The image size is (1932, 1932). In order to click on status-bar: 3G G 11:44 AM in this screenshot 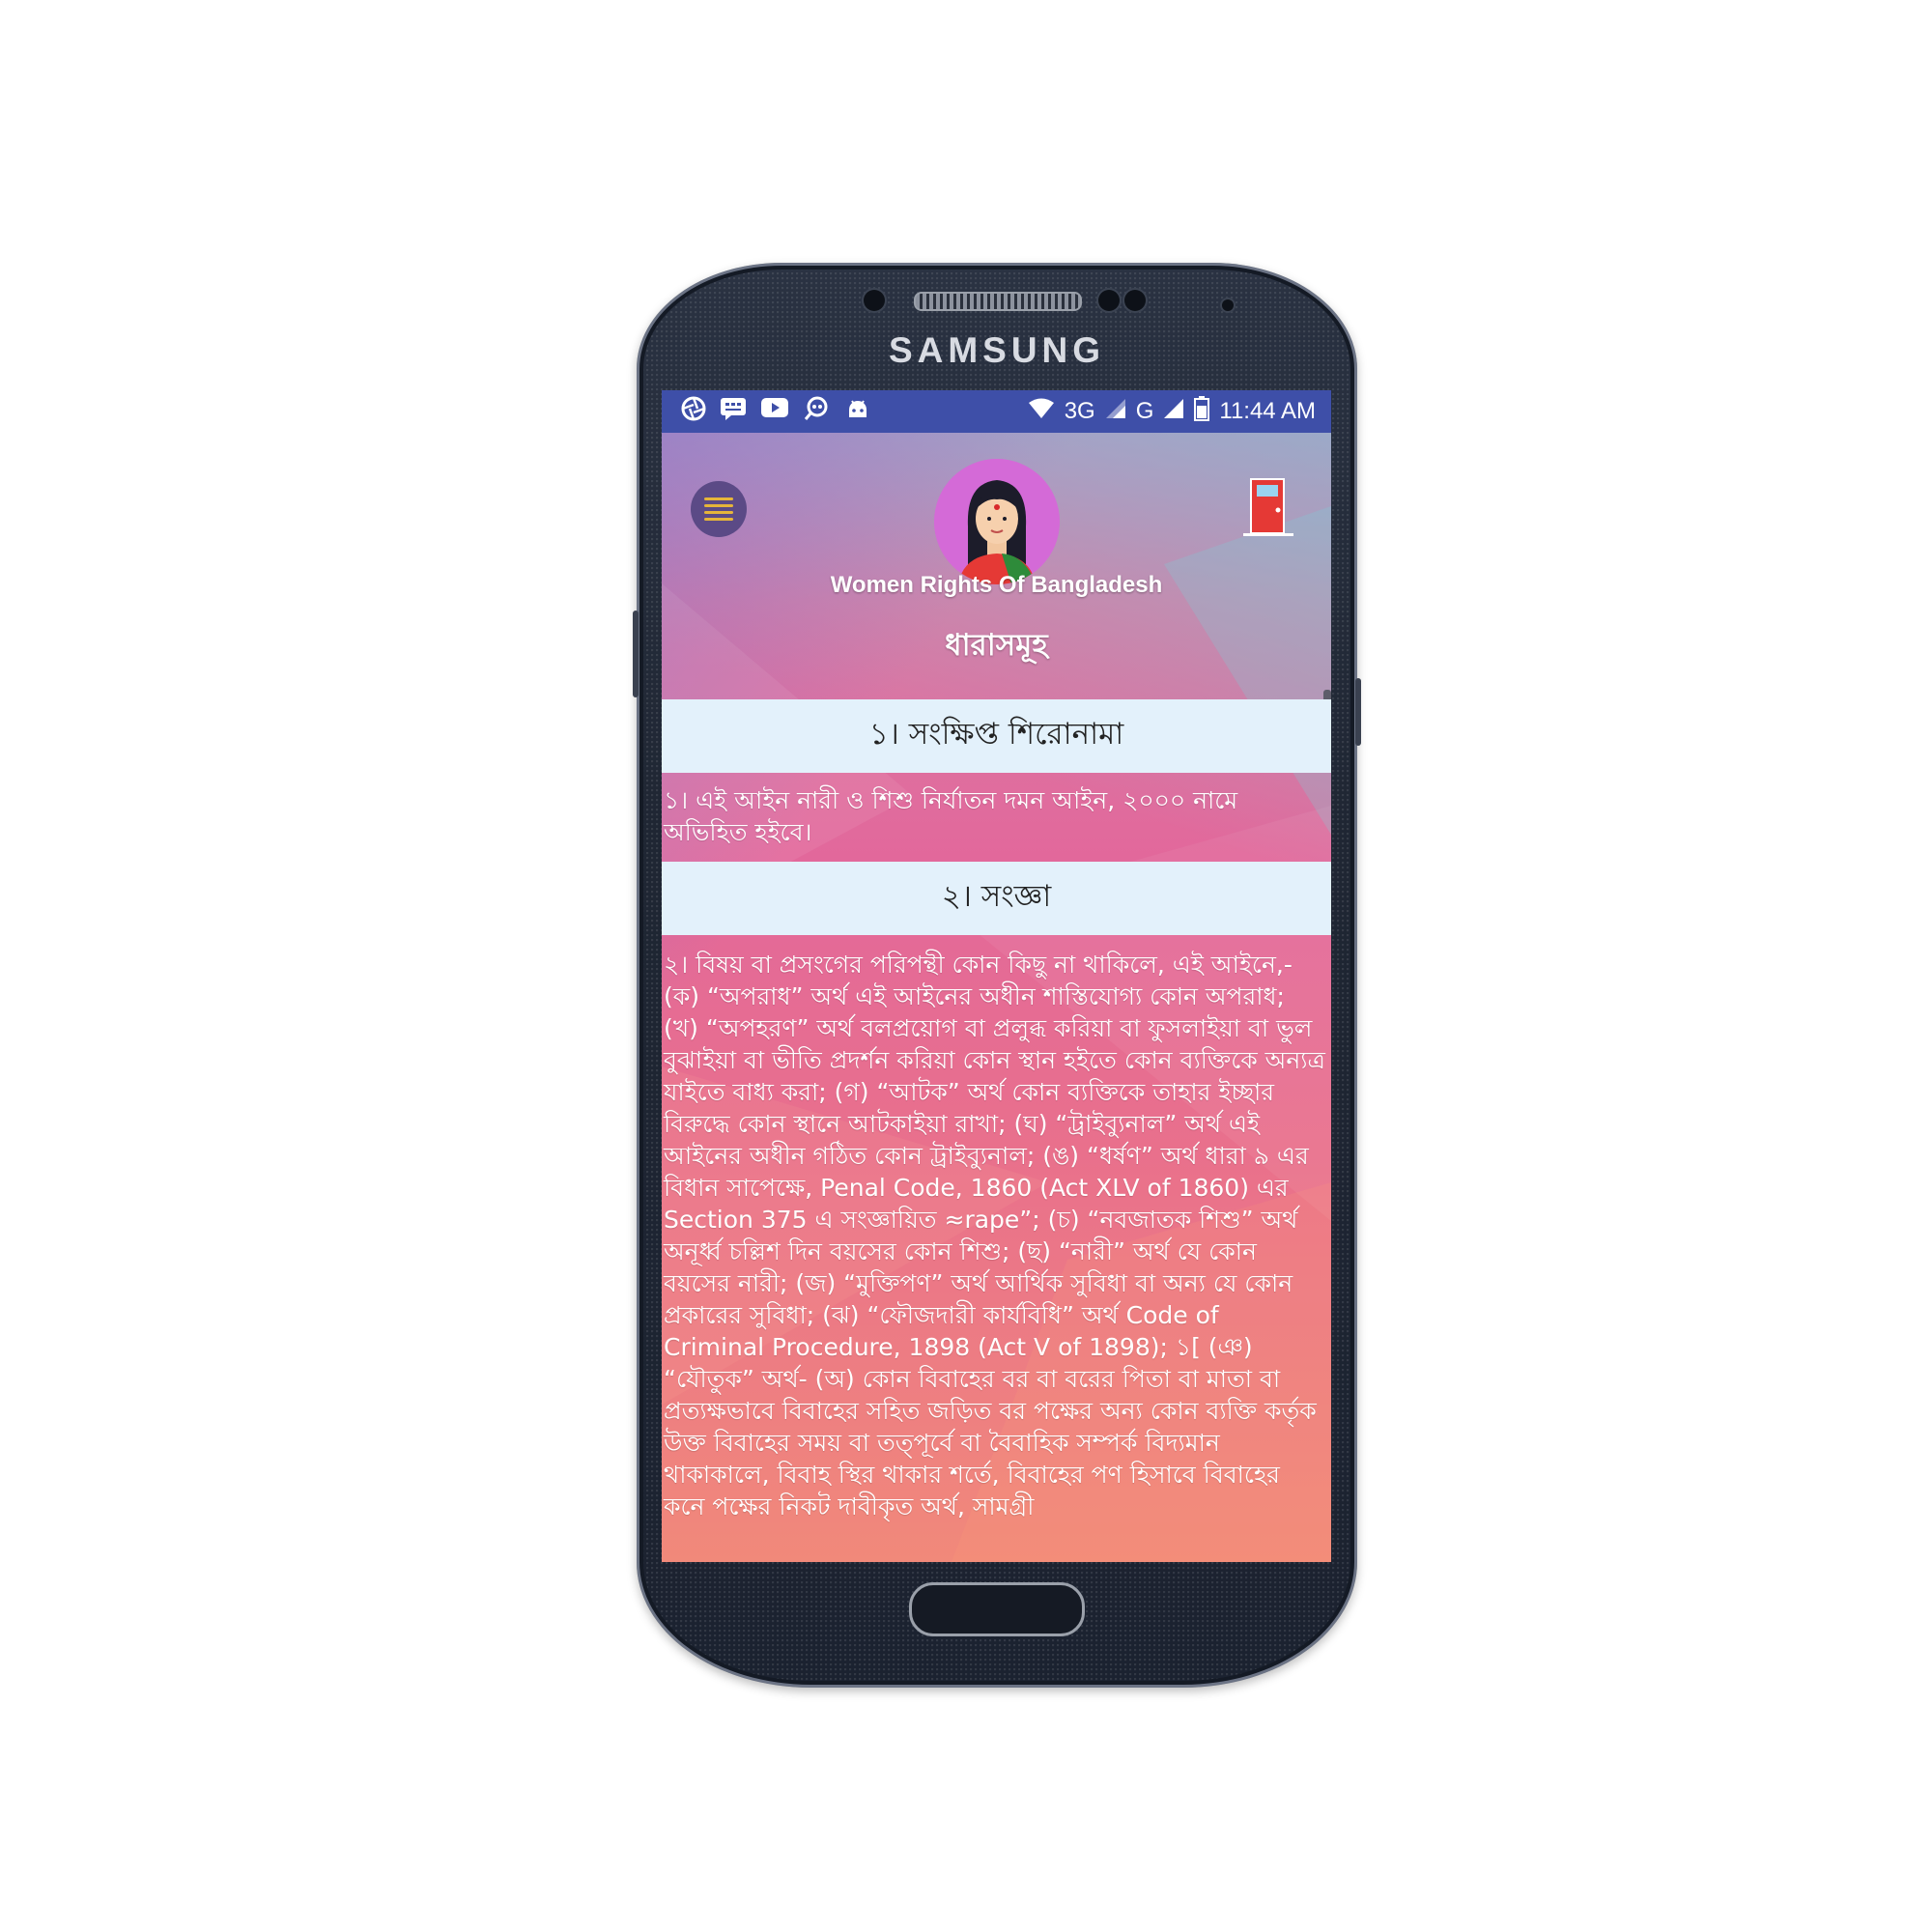, I will do `click(996, 411)`.